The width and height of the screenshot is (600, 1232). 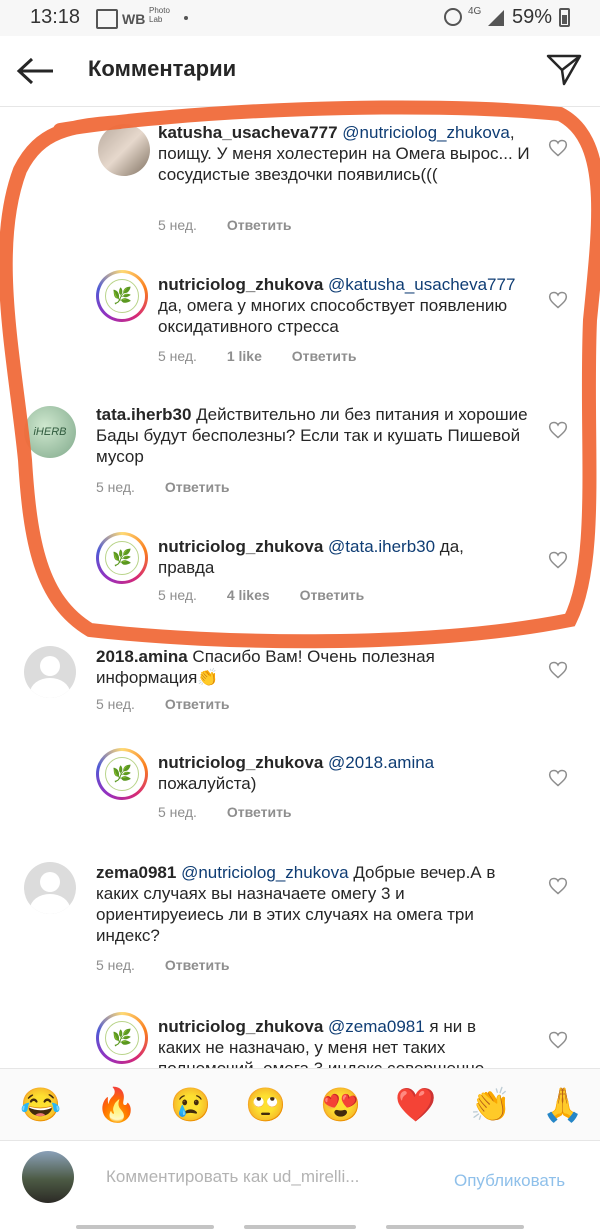 I want to click on comment-mention: @nutriciolog_zhukova, so click(x=265, y=872).